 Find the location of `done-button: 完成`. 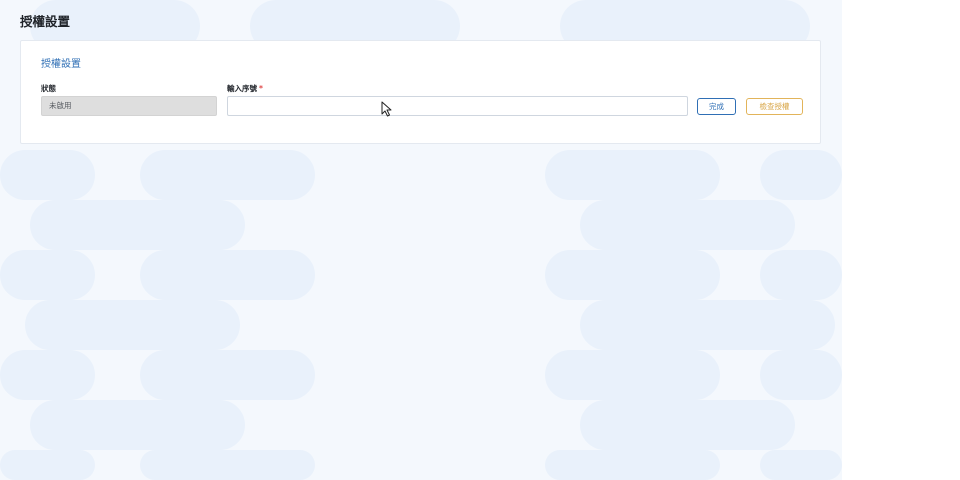

done-button: 完成 is located at coordinates (716, 106).